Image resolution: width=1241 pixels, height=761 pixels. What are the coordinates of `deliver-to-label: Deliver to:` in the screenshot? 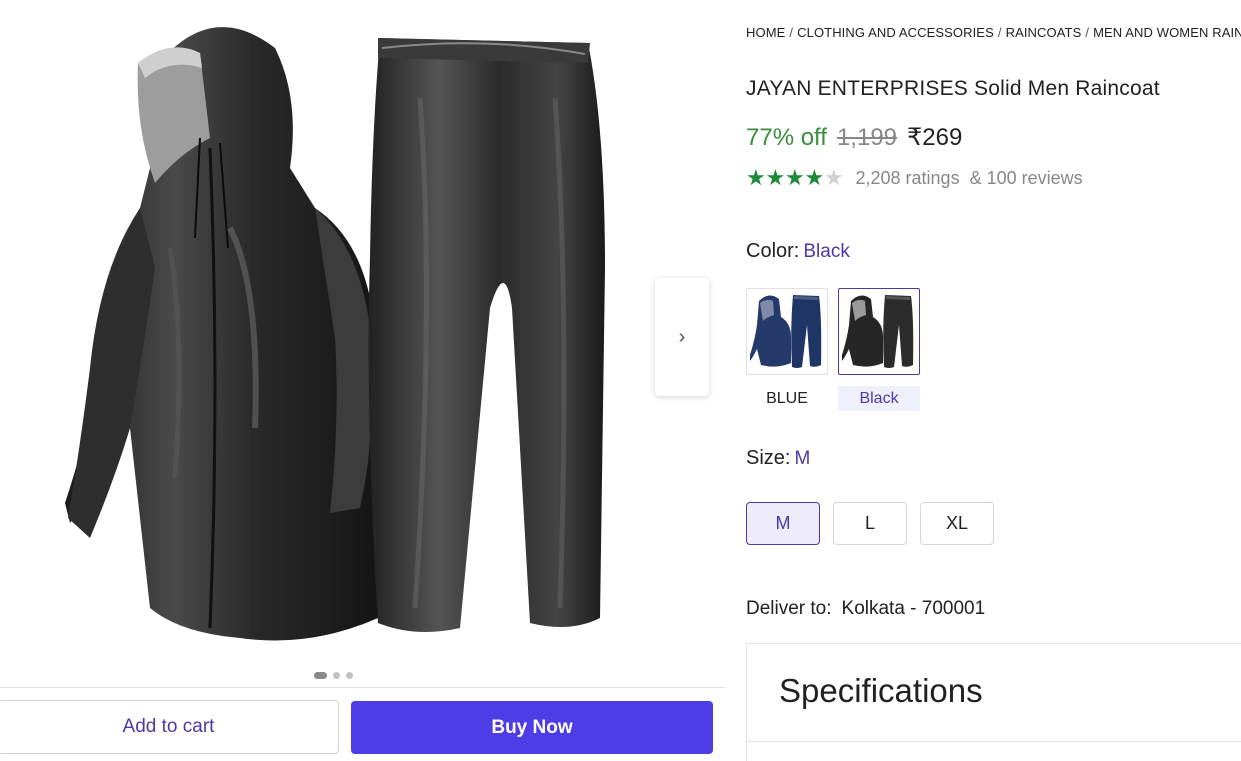 It's located at (789, 608).